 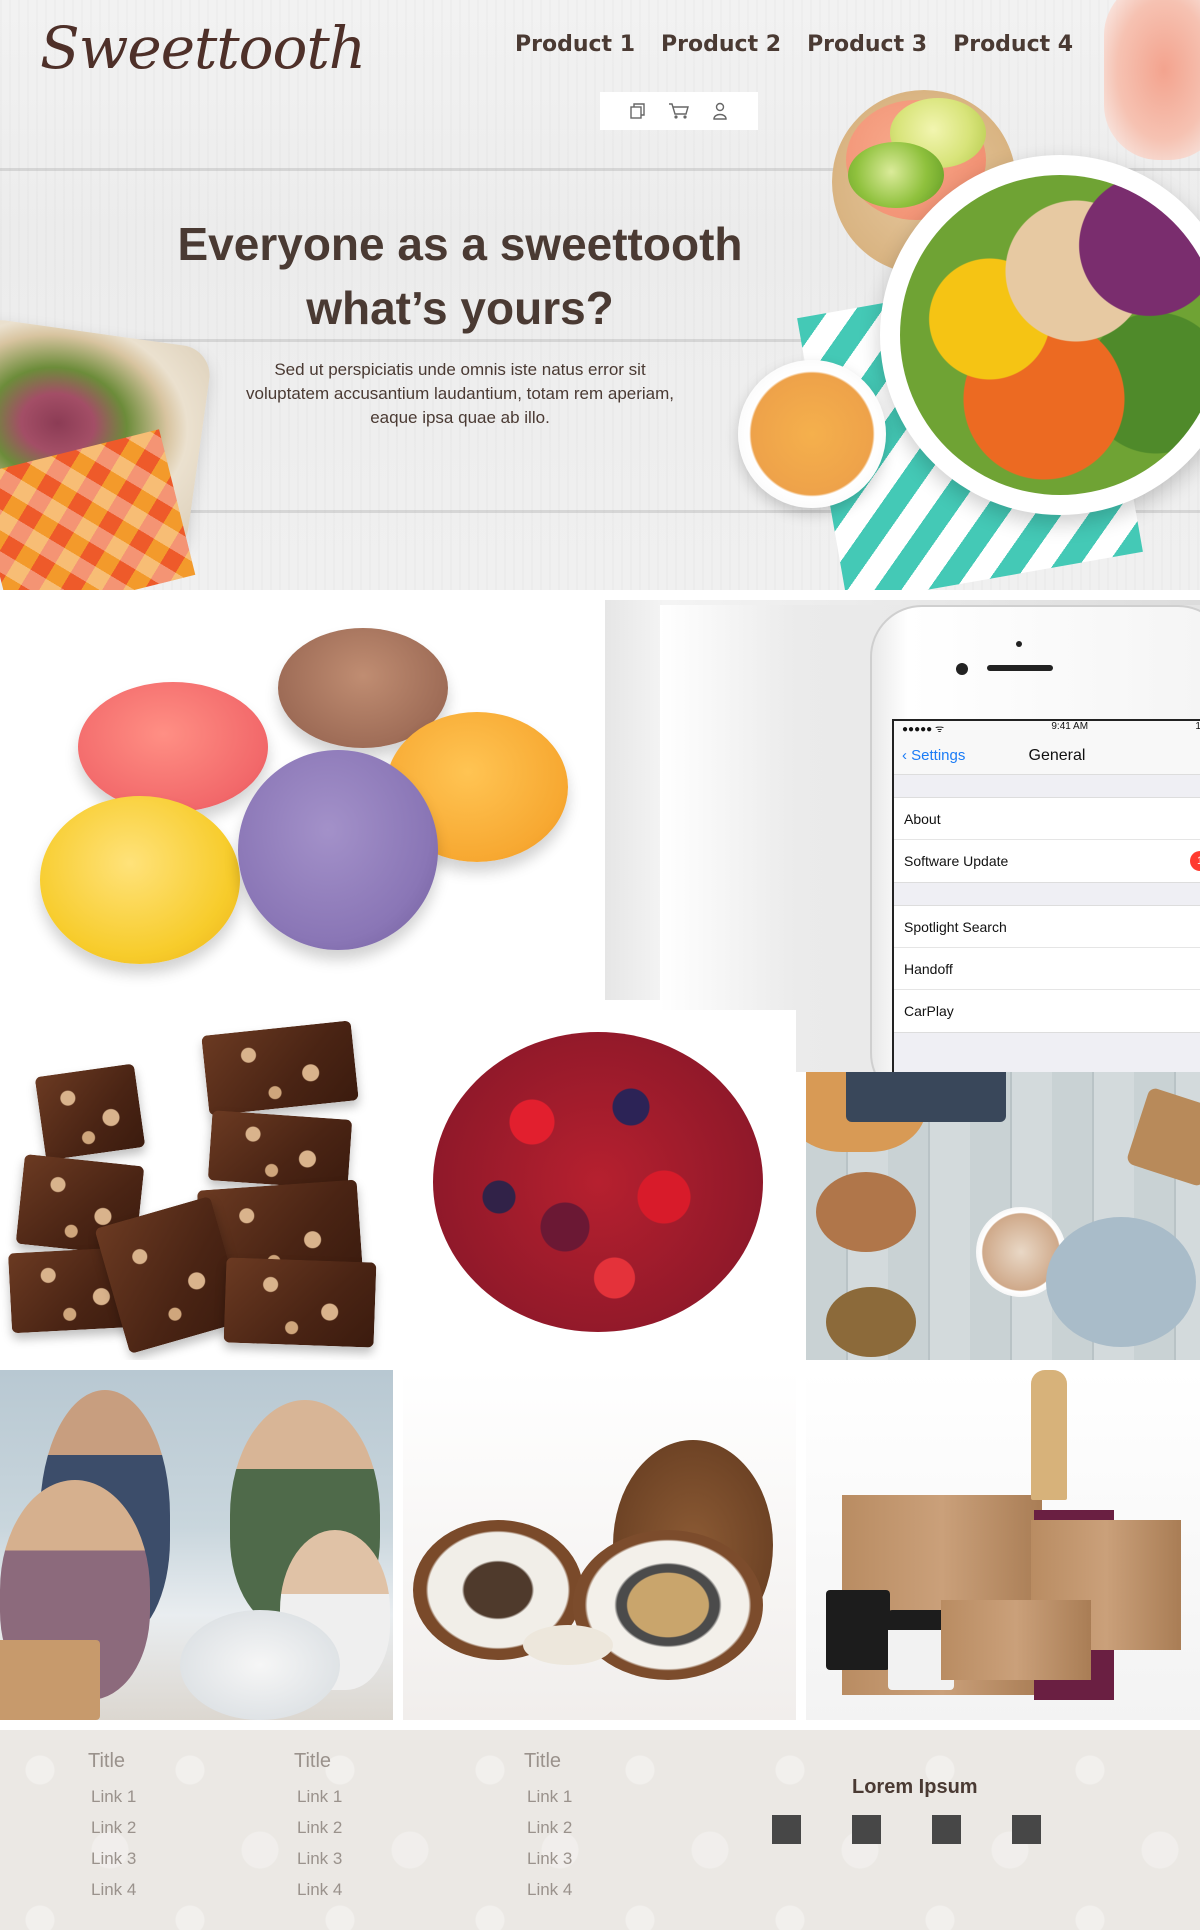 I want to click on macaron-yellow, so click(x=140, y=880).